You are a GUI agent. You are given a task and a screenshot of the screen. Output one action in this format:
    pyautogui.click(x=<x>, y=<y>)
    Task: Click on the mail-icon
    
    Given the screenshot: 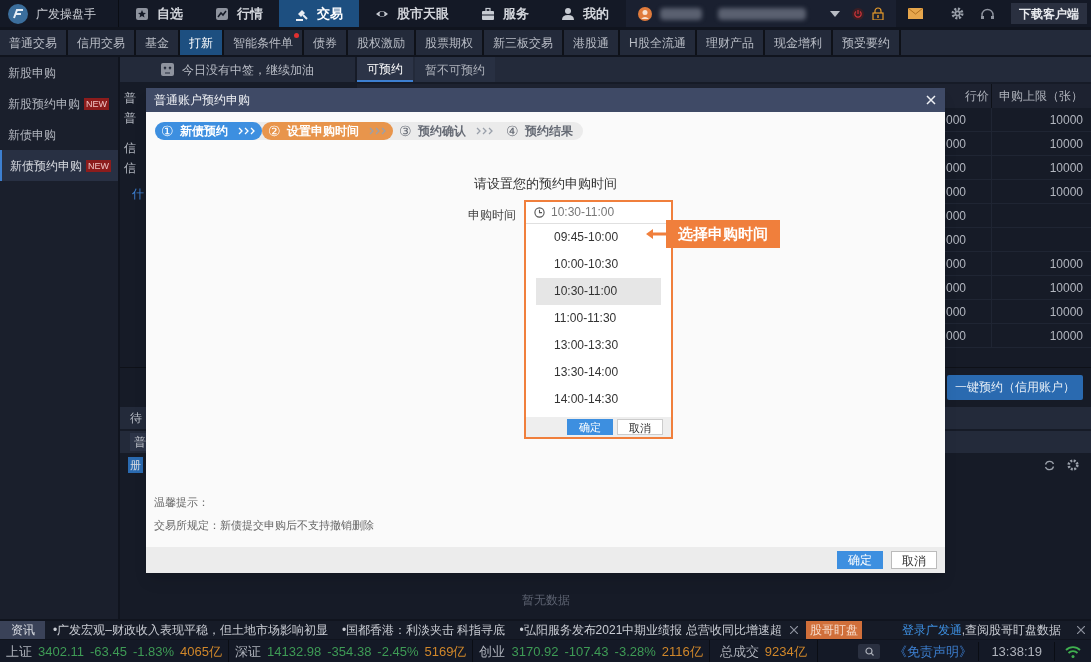 What is the action you would take?
    pyautogui.click(x=915, y=13)
    